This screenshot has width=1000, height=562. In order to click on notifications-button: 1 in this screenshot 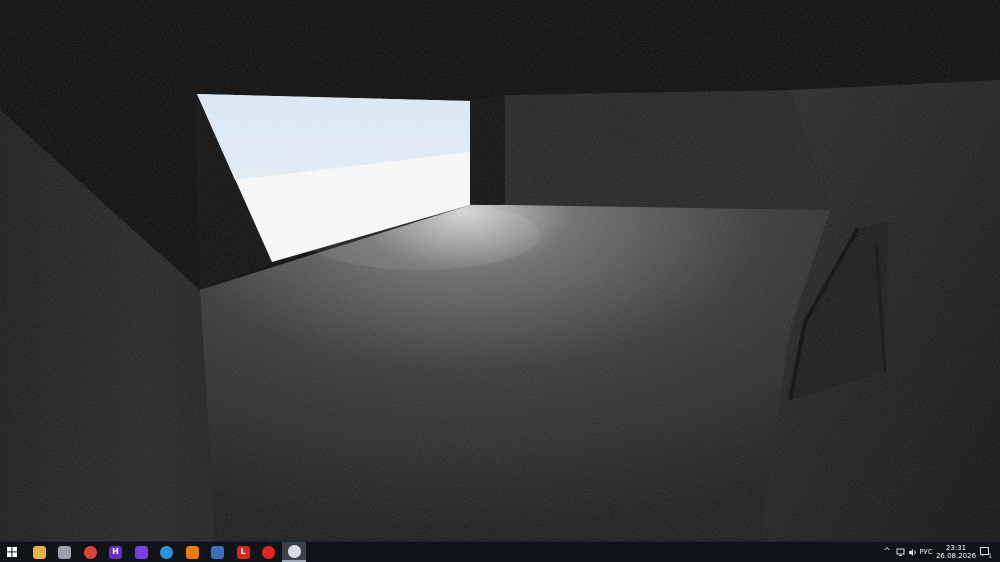, I will do `click(985, 552)`.